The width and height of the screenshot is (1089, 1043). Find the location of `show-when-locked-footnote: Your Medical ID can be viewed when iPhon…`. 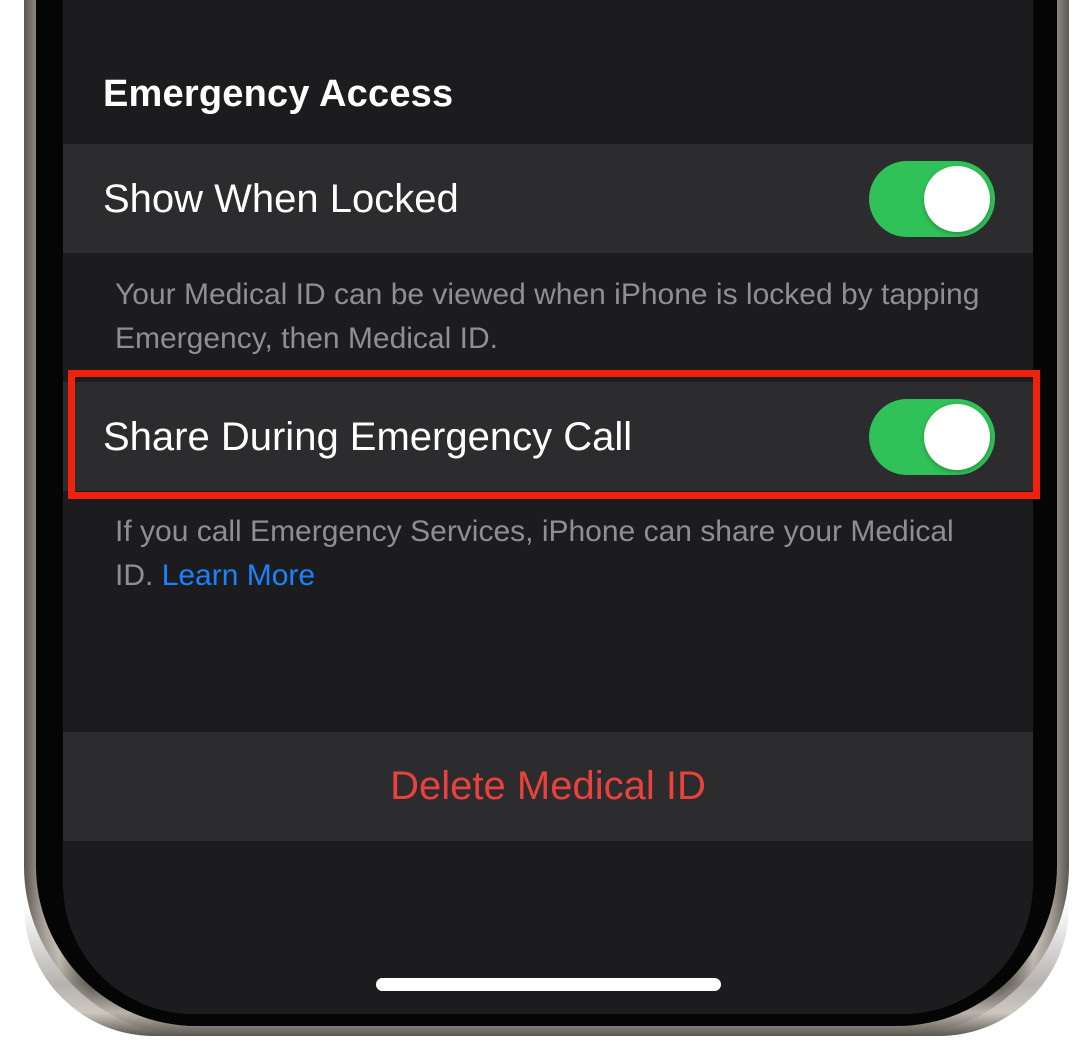

show-when-locked-footnote: Your Medical ID can be viewed when iPhon… is located at coordinates (547, 316).